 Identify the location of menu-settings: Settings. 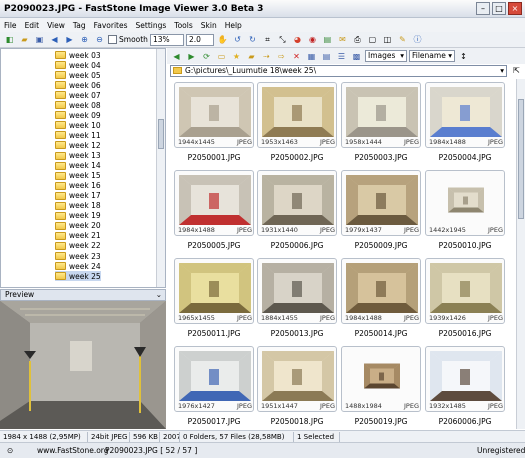
(151, 25).